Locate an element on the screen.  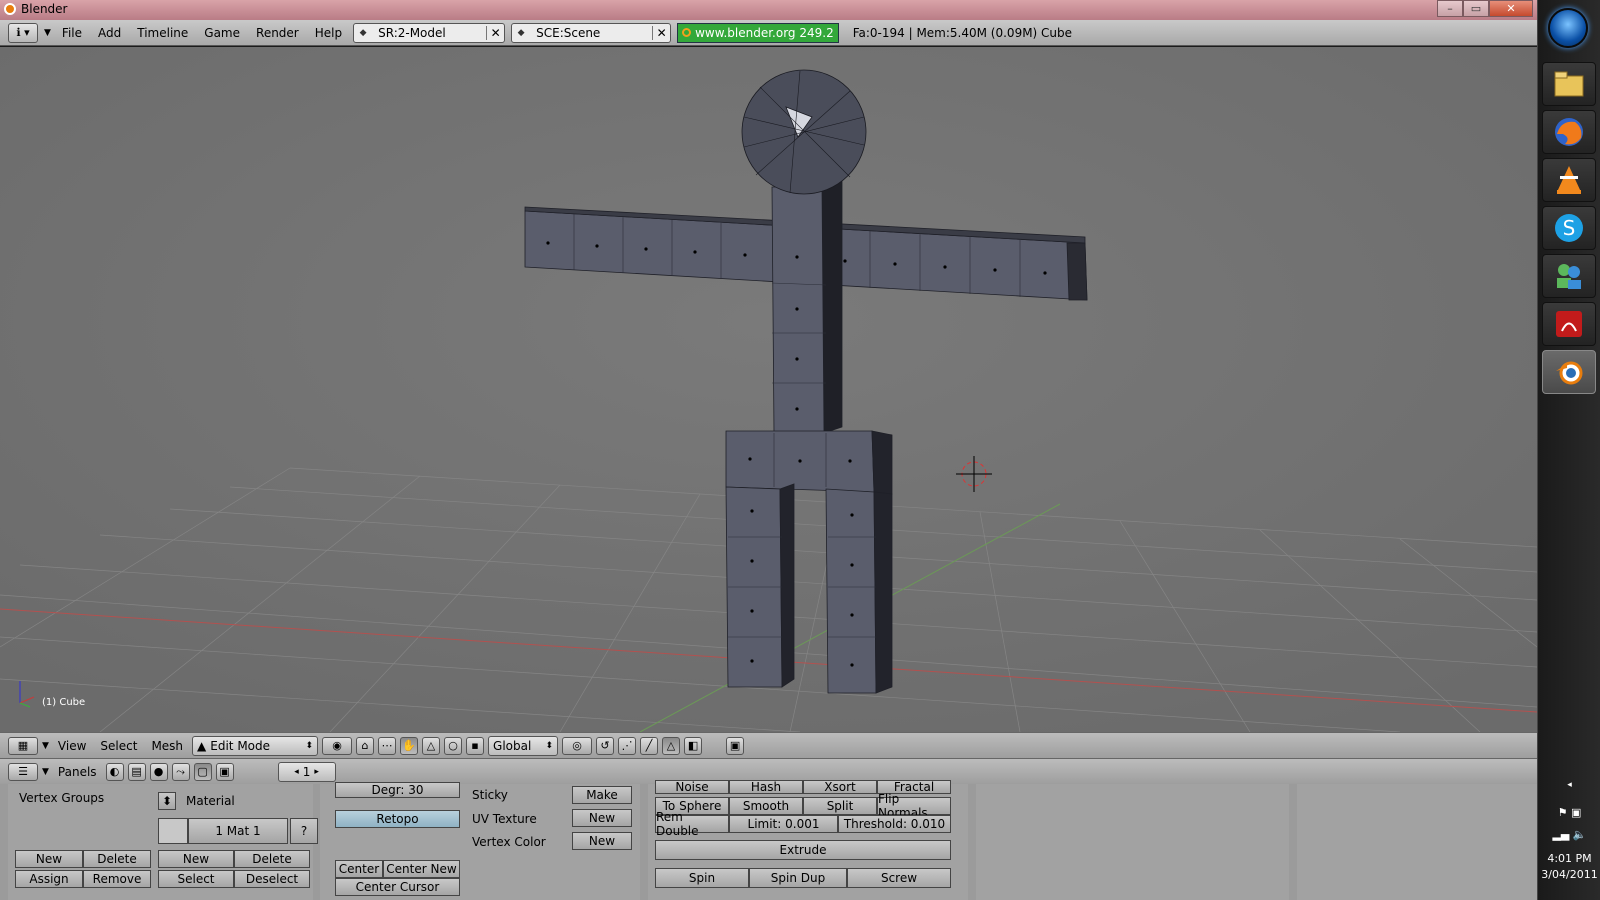
center-new-button: Center New is located at coordinates (421, 869).